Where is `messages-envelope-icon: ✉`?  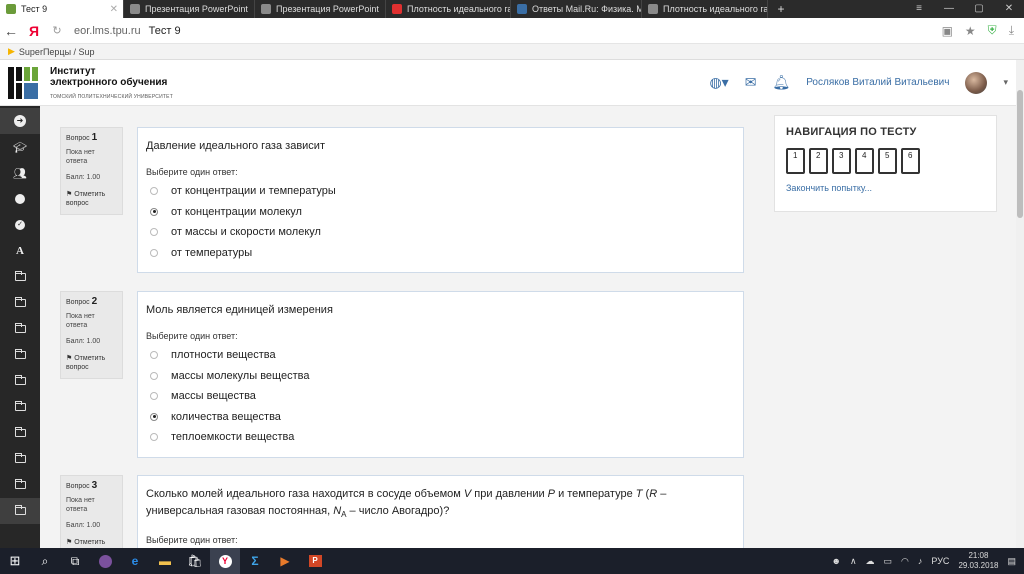
messages-envelope-icon: ✉ is located at coordinates (751, 82).